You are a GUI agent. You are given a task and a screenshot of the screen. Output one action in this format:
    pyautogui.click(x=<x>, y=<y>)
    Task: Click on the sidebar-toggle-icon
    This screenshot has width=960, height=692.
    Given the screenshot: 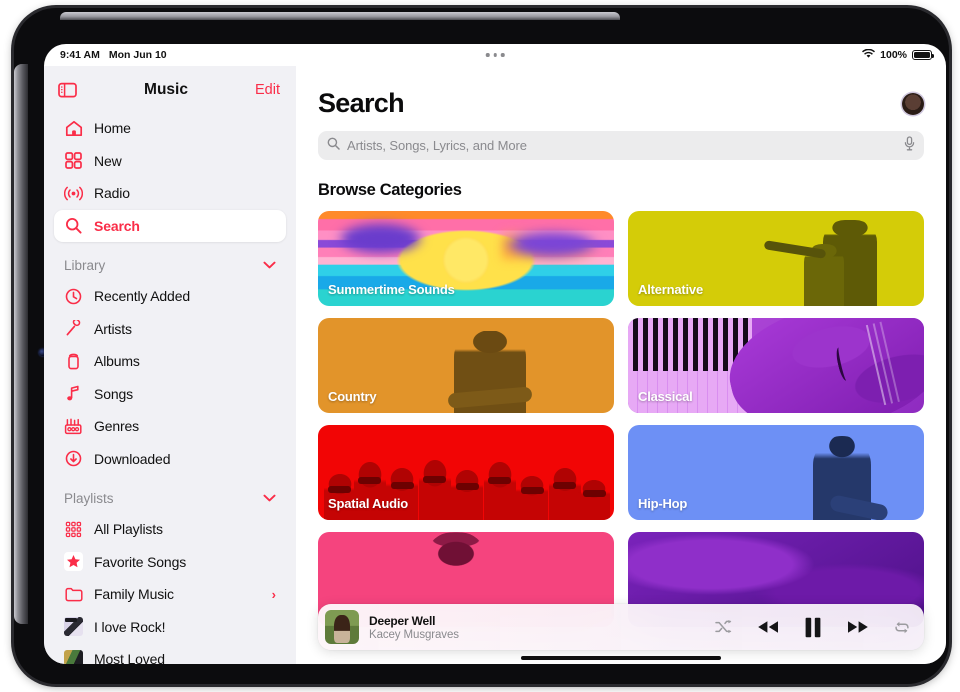 What is the action you would take?
    pyautogui.click(x=67, y=90)
    